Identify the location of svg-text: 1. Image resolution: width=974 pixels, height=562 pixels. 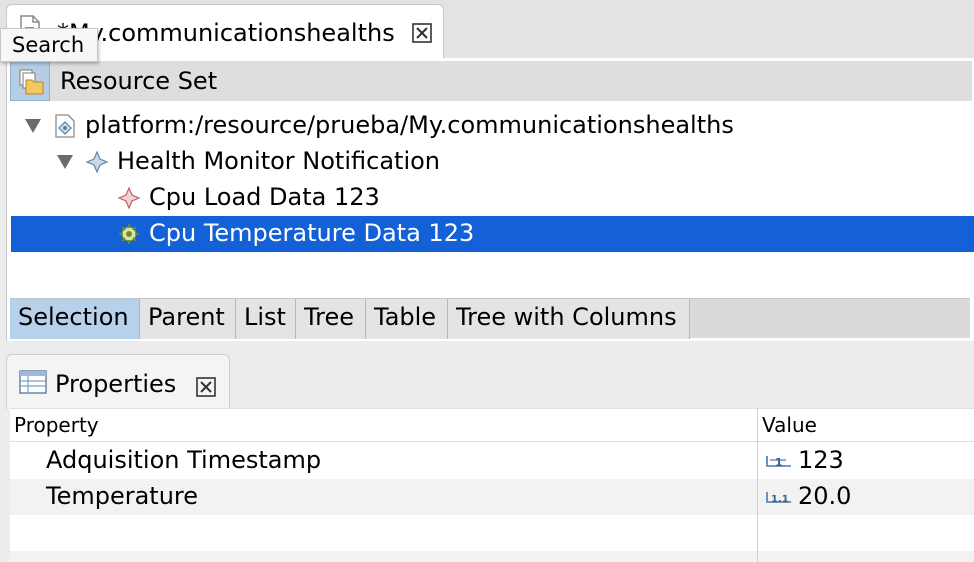
(779, 462).